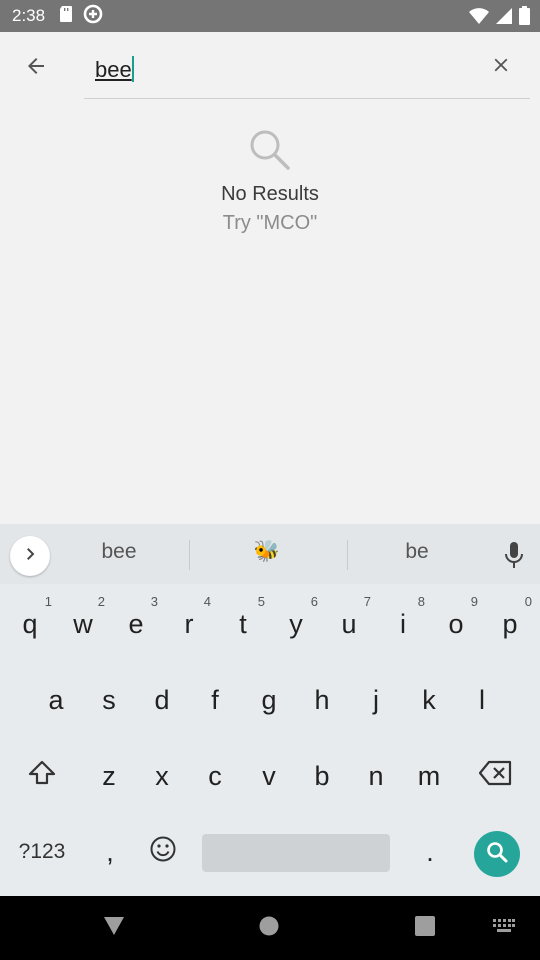 This screenshot has height=960, width=540. I want to click on emoji-icon, so click(163, 852).